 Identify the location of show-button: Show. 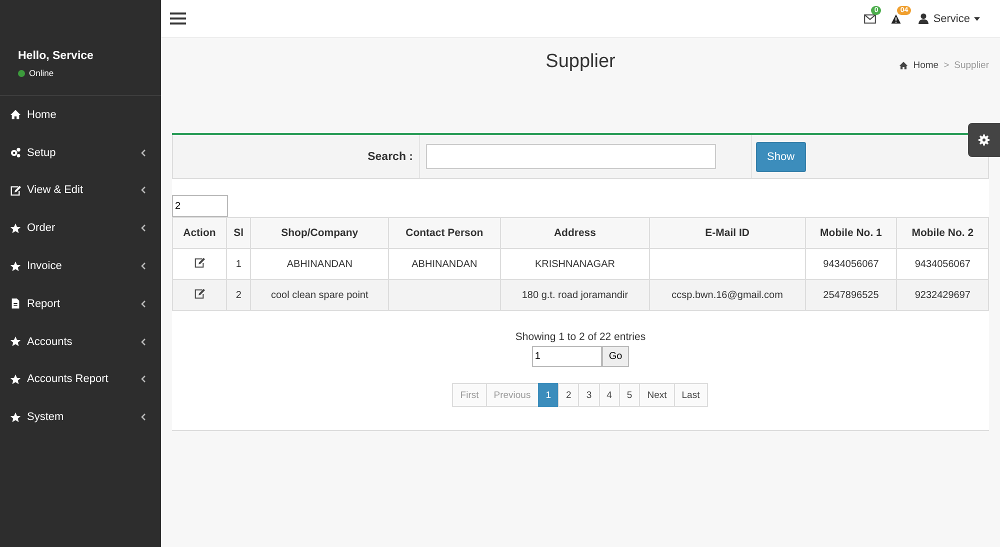
(781, 157).